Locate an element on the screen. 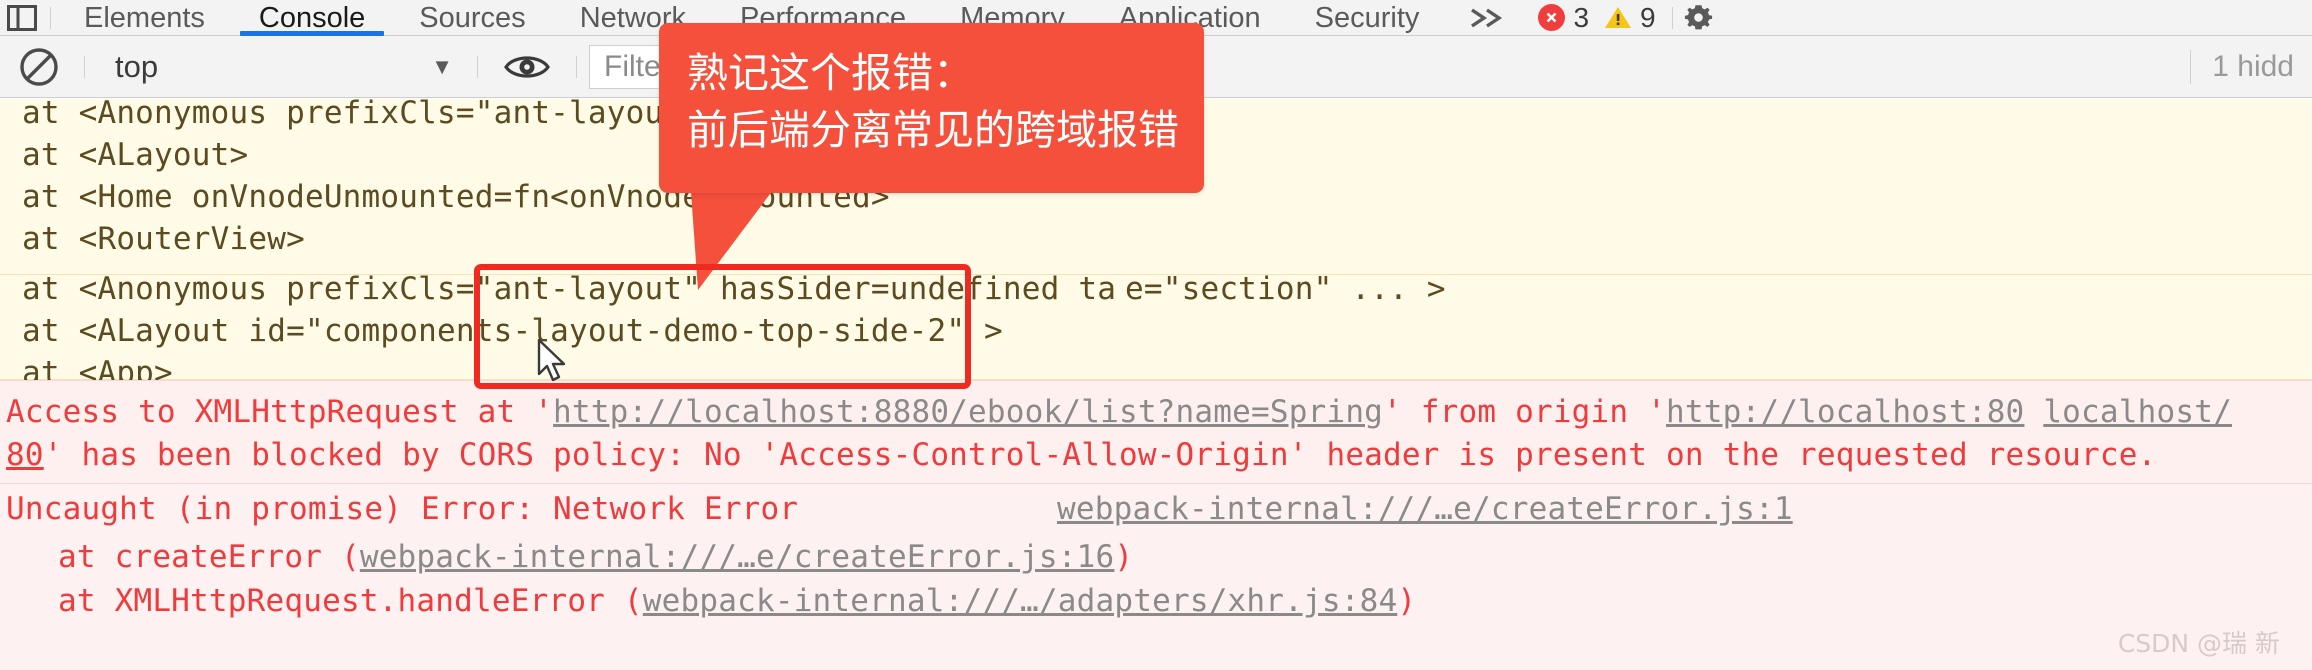 This screenshot has height=670, width=2312. tab-console: Console is located at coordinates (312, 18).